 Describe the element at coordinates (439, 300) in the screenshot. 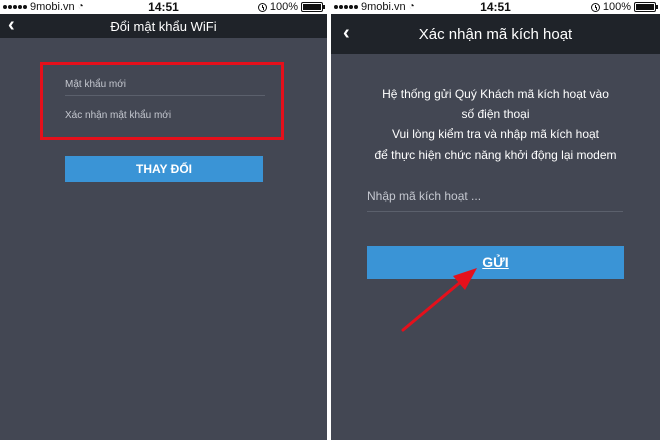

I see `red-arrow-icon` at that location.